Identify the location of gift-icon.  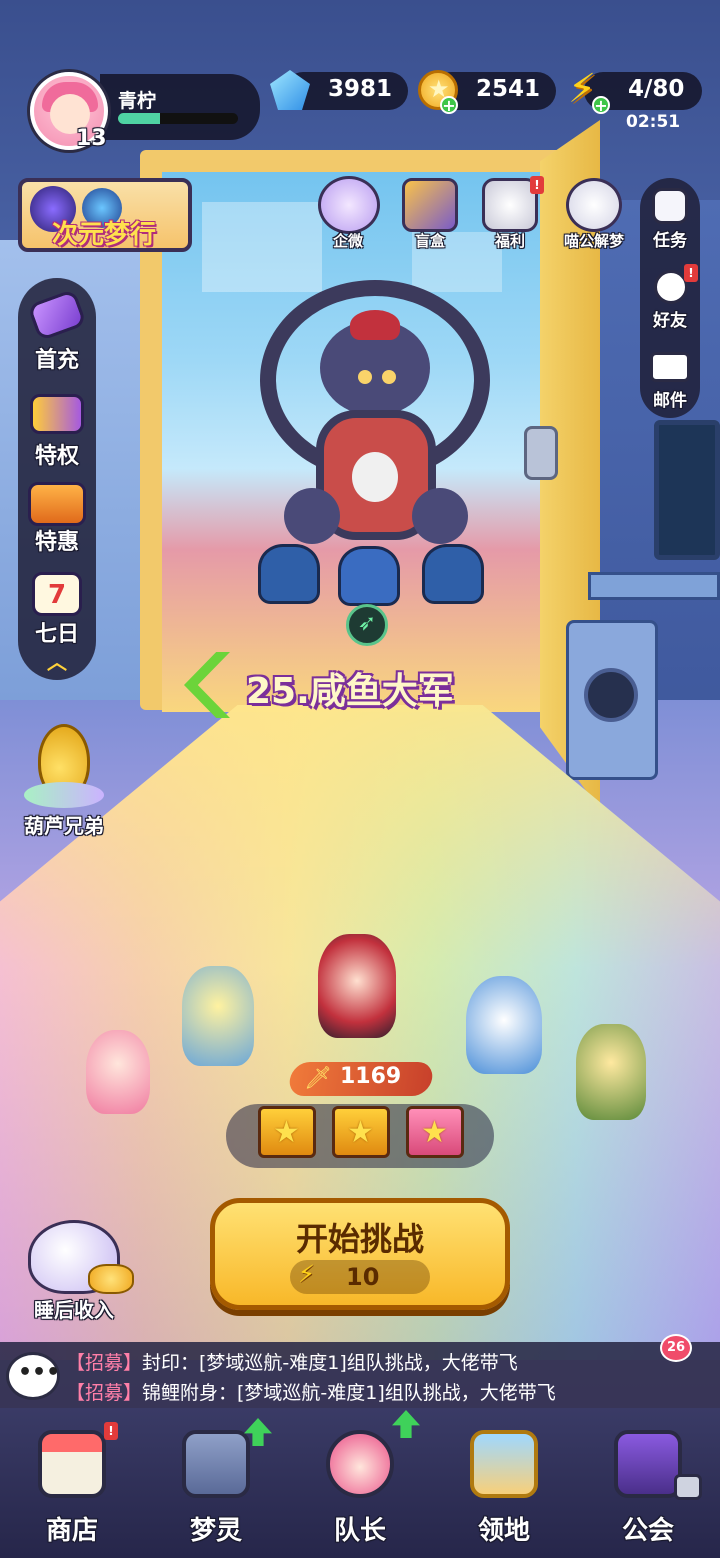
(349, 205).